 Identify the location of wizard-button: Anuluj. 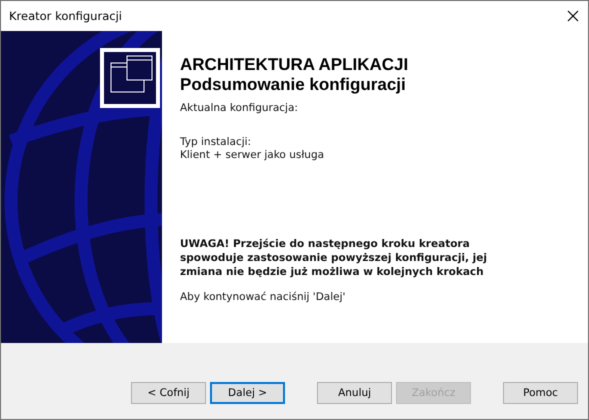
(354, 393).